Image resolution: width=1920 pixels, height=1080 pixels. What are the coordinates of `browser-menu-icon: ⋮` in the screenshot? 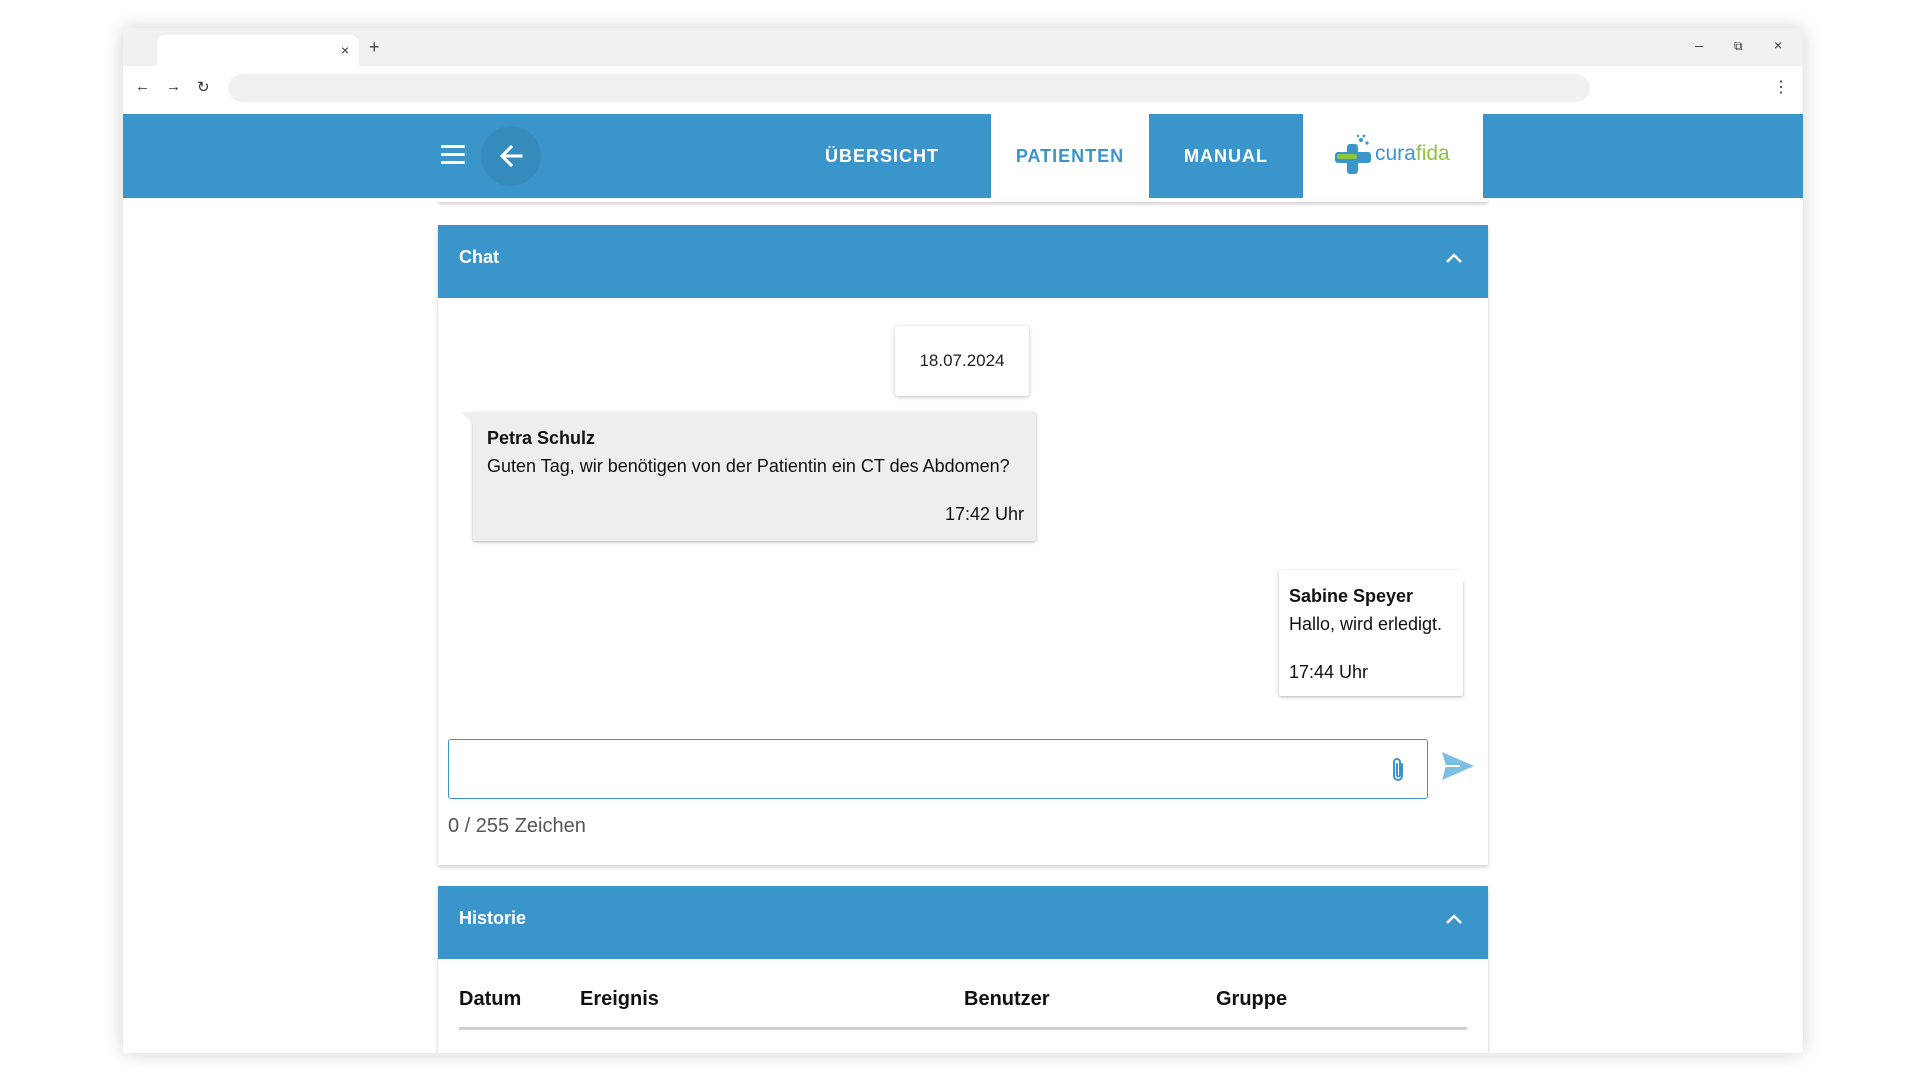 It's located at (1781, 87).